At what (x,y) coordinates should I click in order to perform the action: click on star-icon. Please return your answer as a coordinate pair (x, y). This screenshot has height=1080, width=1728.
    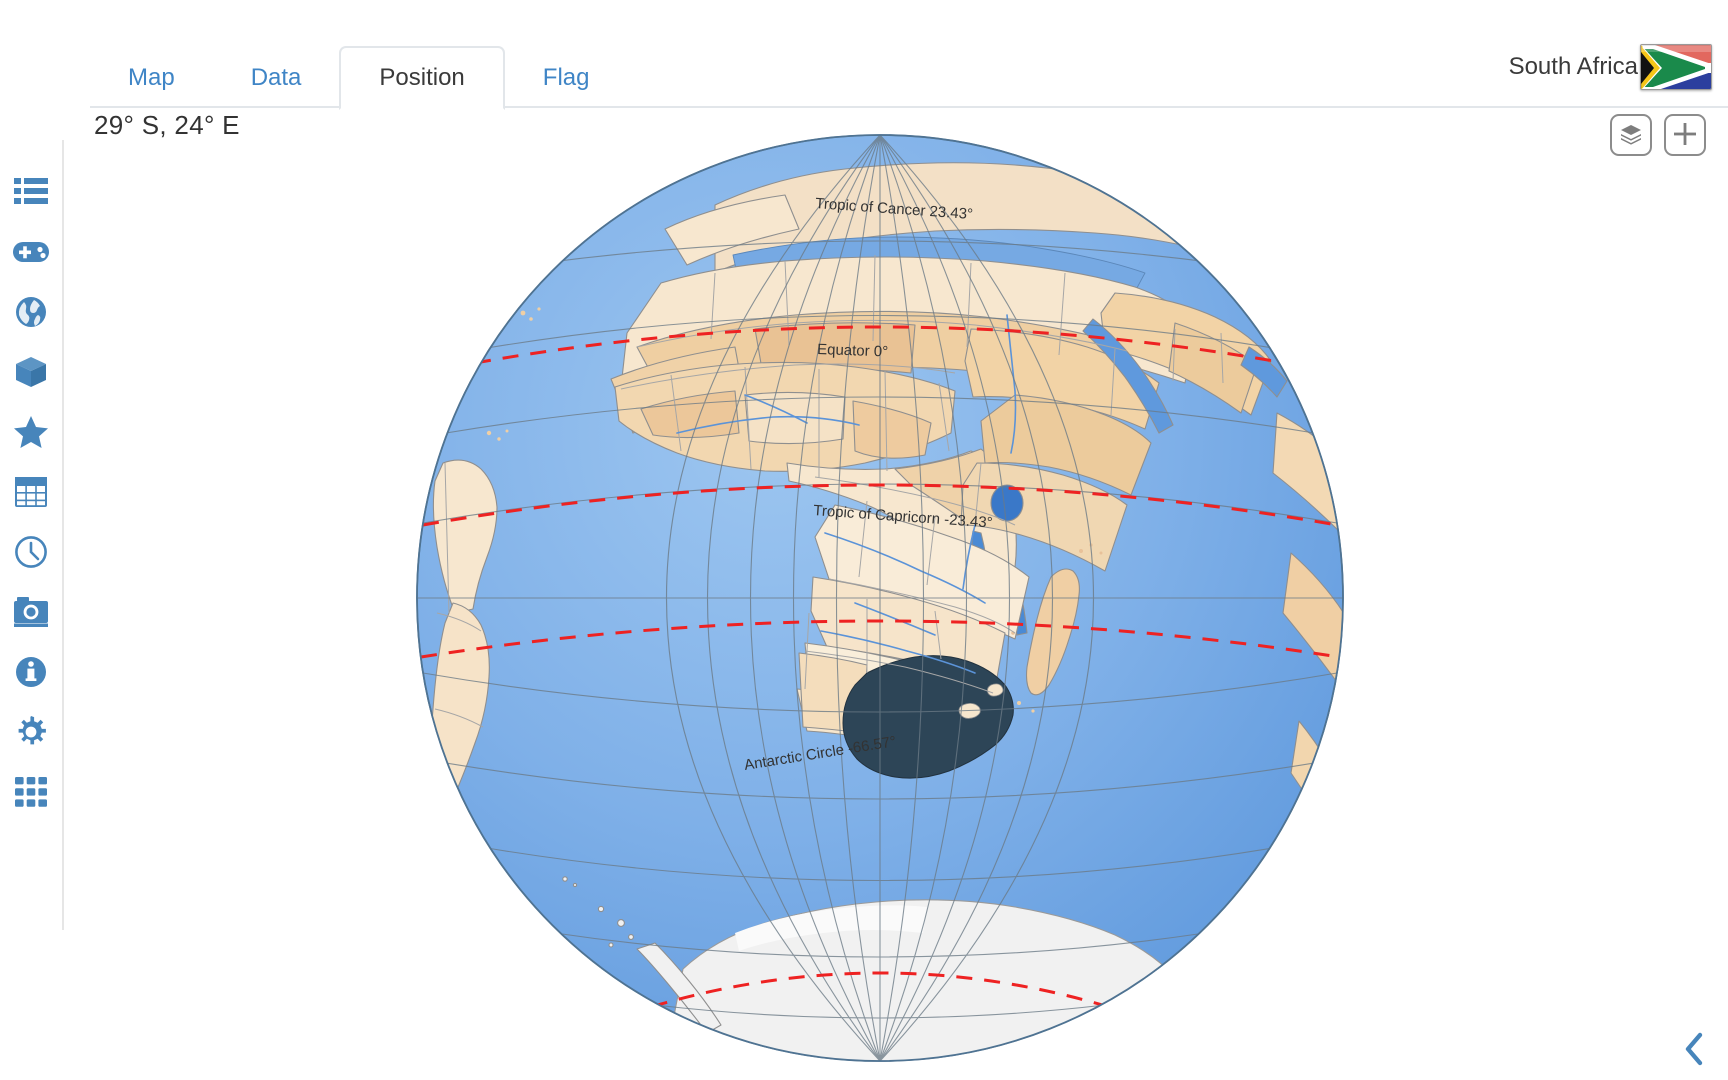
    Looking at the image, I should click on (31, 432).